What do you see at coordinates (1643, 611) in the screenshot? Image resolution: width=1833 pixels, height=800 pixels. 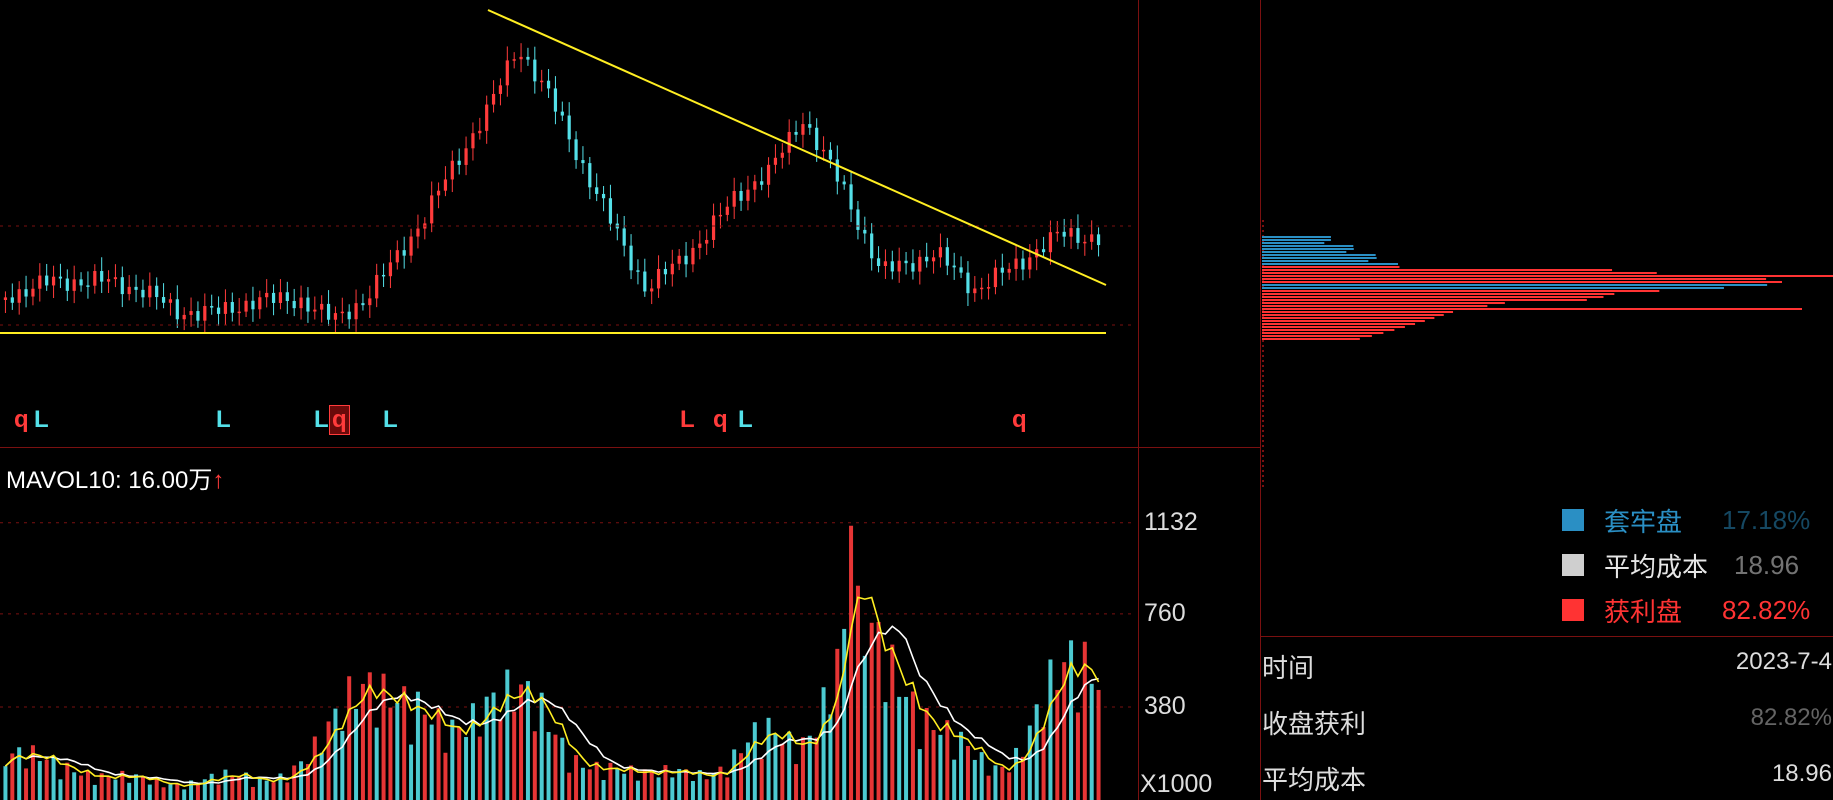 I see `legend-profit-label: 获利盘` at bounding box center [1643, 611].